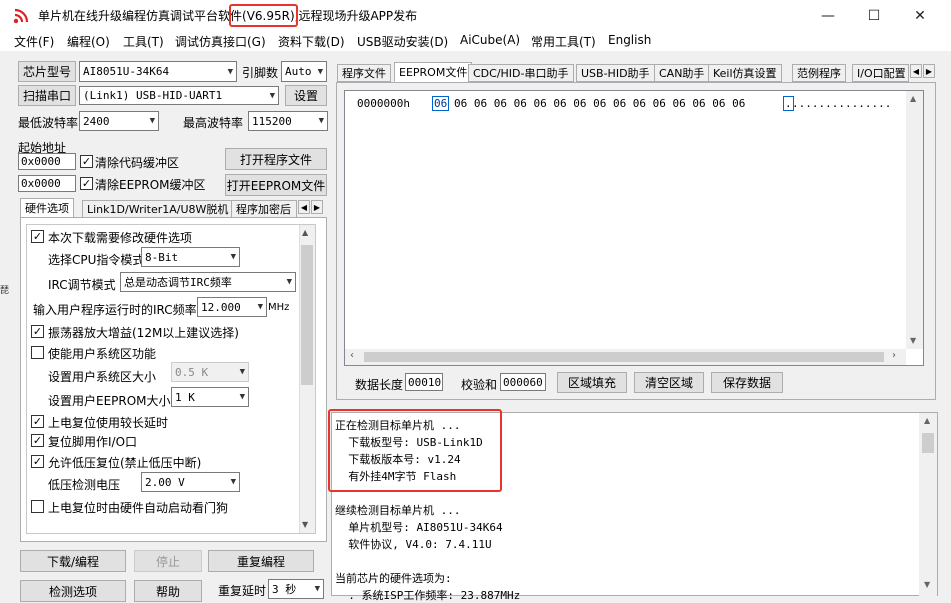  What do you see at coordinates (927, 420) in the screenshot?
I see `log-scroll-up-icon: ▲` at bounding box center [927, 420].